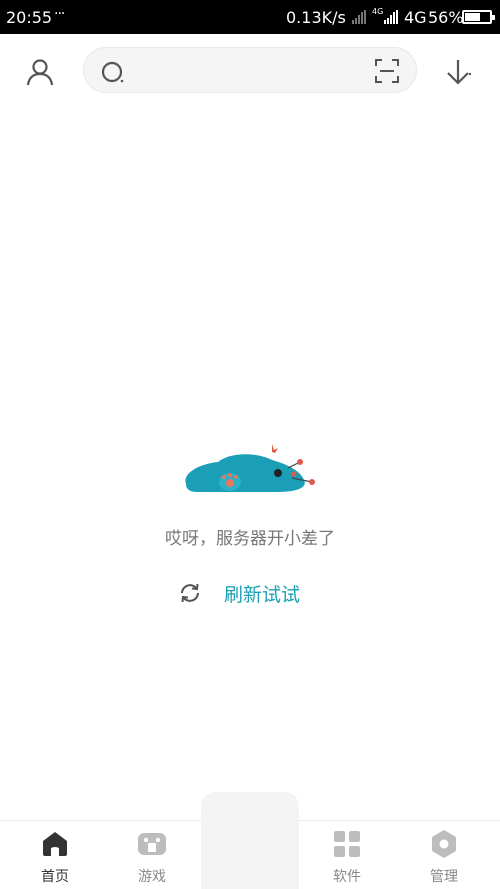 This screenshot has width=500, height=889. I want to click on retry-label: 刷新试试, so click(262, 593).